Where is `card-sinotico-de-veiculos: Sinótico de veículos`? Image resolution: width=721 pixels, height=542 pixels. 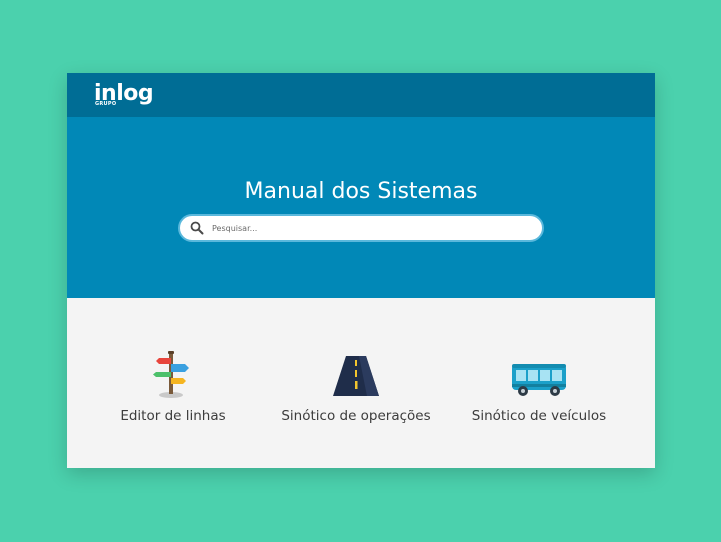 card-sinotico-de-veiculos: Sinótico de veículos is located at coordinates (539, 387).